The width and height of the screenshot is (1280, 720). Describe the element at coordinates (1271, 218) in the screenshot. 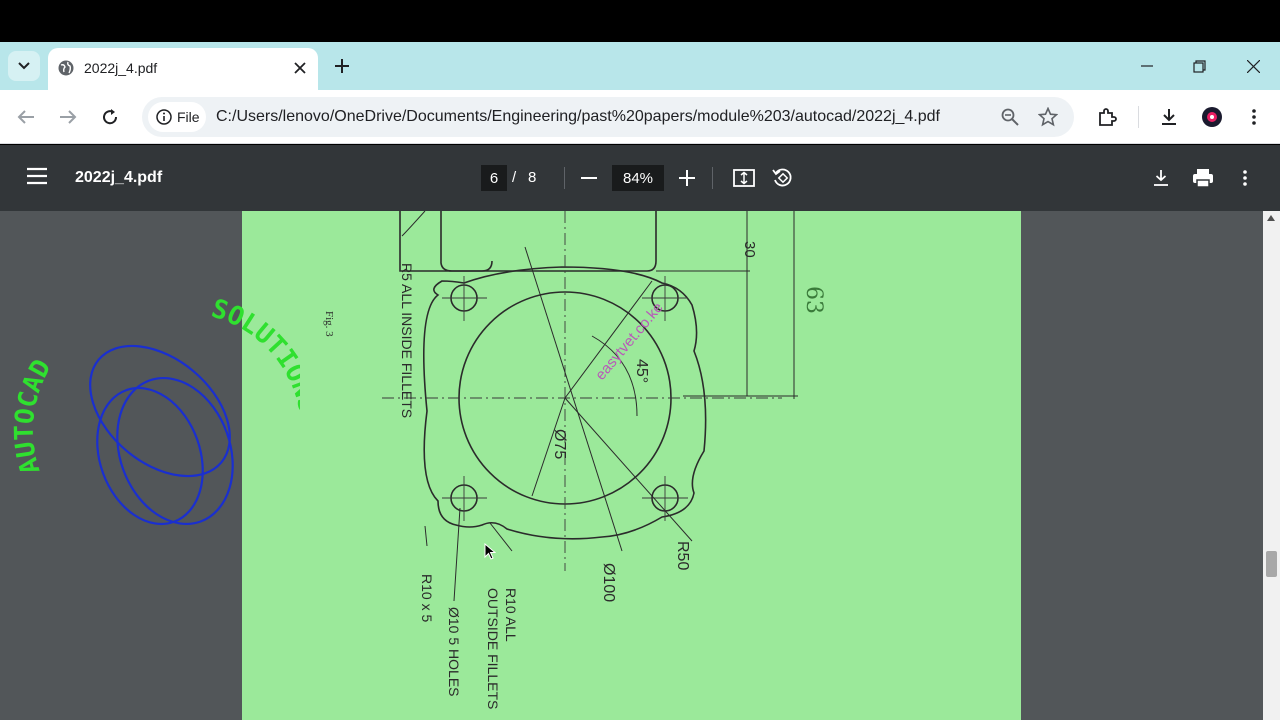

I see `scroll-up-arrow-icon` at that location.